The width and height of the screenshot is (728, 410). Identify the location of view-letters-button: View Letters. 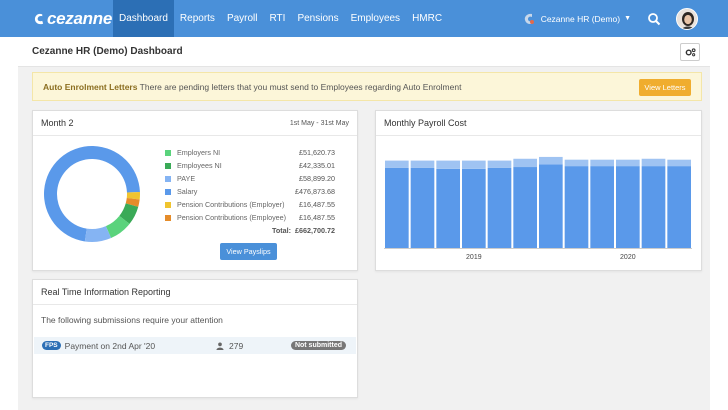
(665, 87).